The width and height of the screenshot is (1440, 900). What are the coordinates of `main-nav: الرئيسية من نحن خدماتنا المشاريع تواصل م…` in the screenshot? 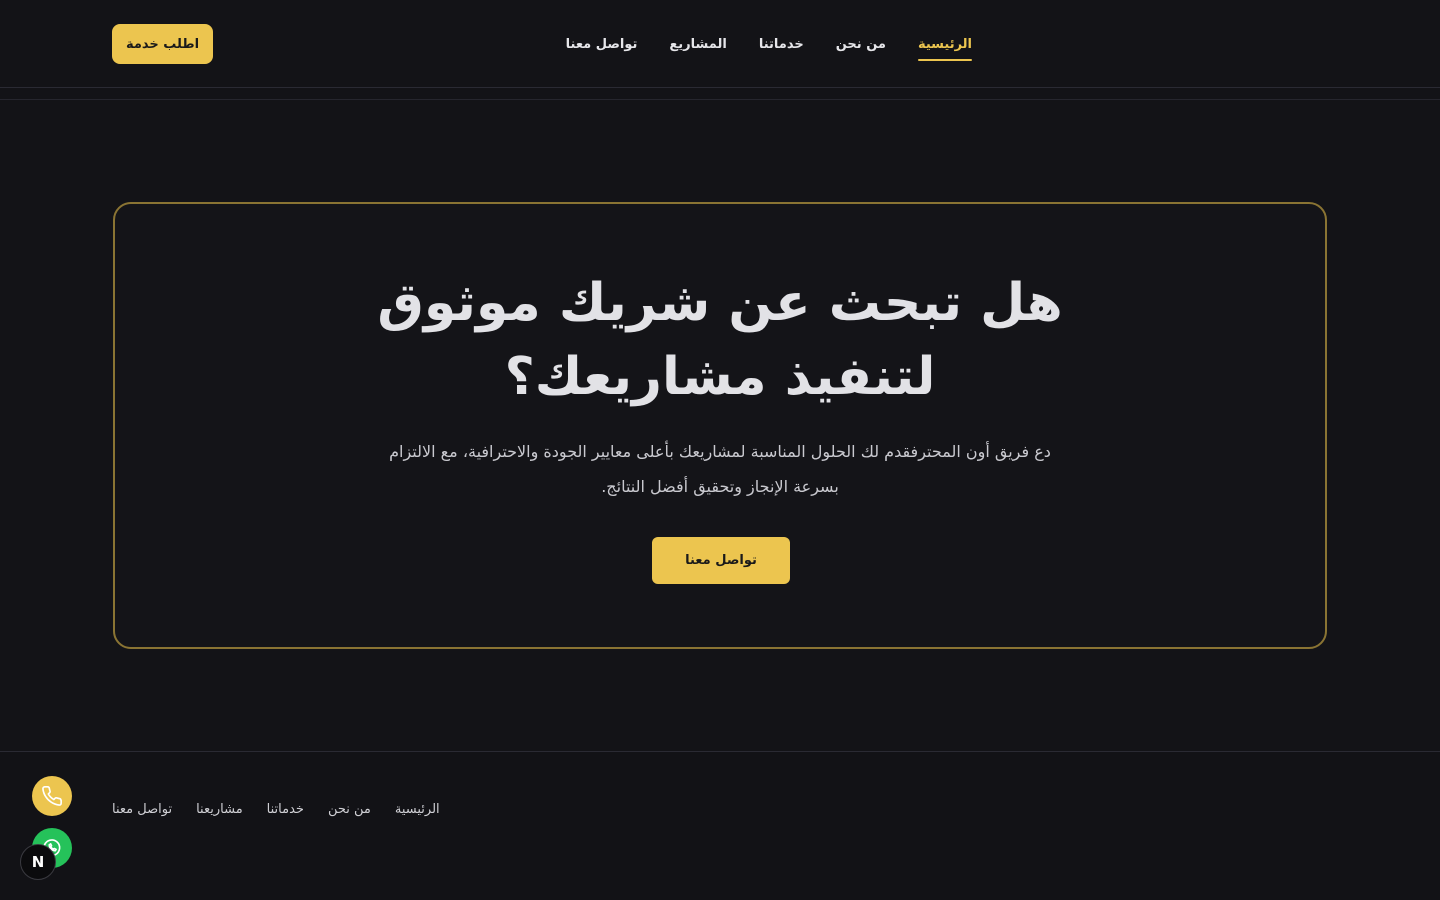 It's located at (769, 44).